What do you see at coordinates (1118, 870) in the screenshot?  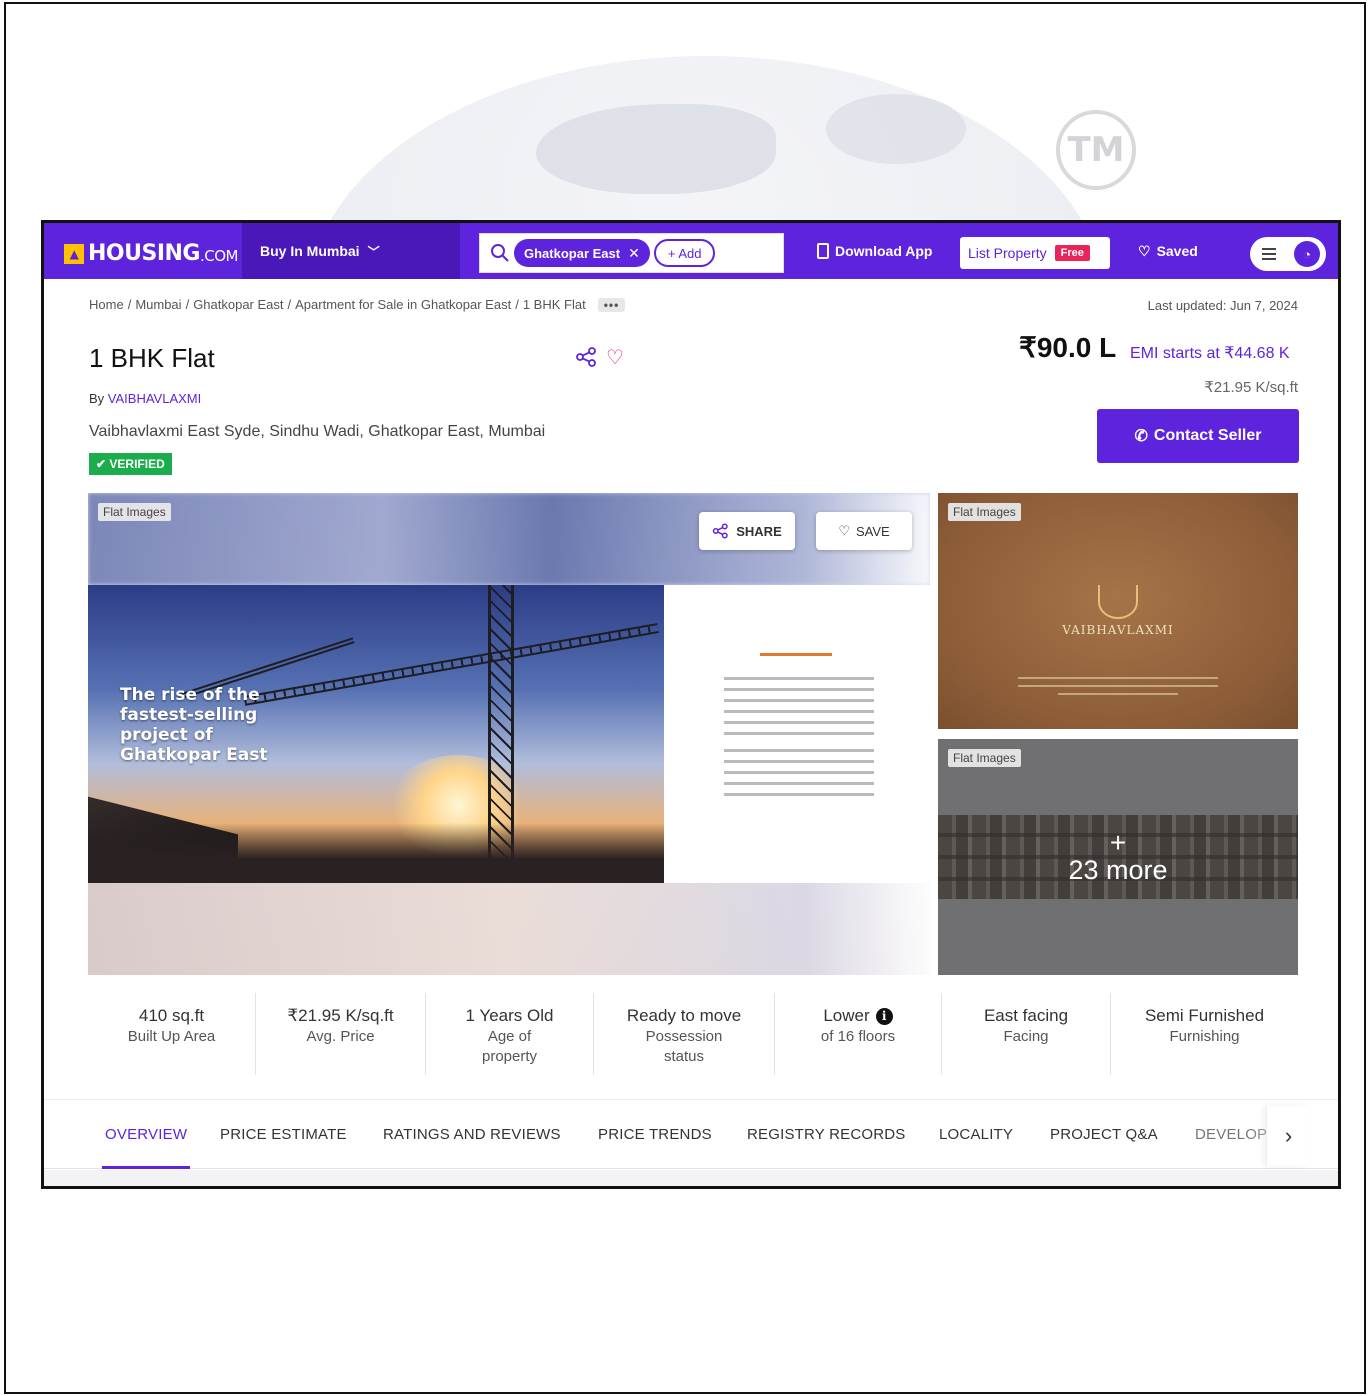 I see `more-images-count: 23 more` at bounding box center [1118, 870].